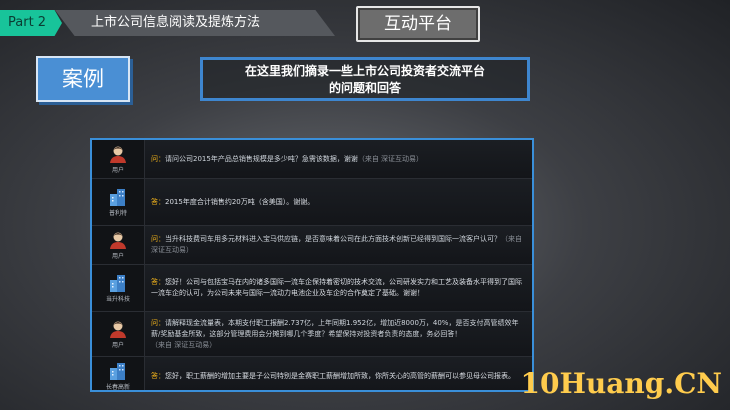 The image size is (730, 410). What do you see at coordinates (365, 79) in the screenshot?
I see `caption-box: 在这里我们摘录一些上市公司投资者交流平台 的问题和回答` at bounding box center [365, 79].